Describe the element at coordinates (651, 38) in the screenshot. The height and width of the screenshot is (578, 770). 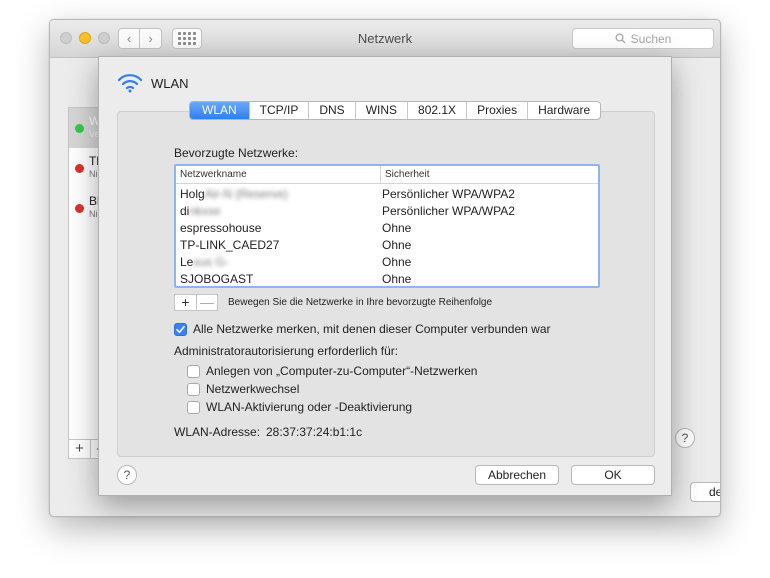
I see `search-placeholder: Suchen` at that location.